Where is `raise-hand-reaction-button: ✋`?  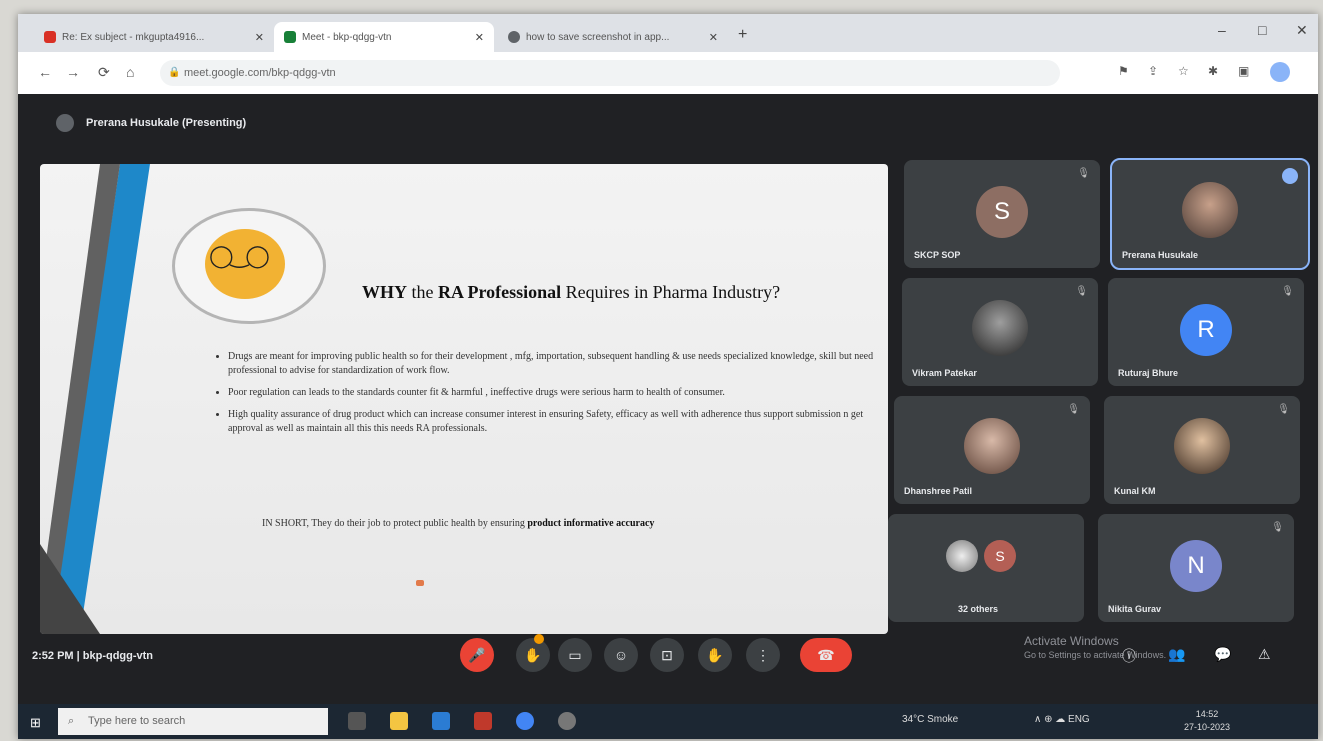 raise-hand-reaction-button: ✋ is located at coordinates (533, 655).